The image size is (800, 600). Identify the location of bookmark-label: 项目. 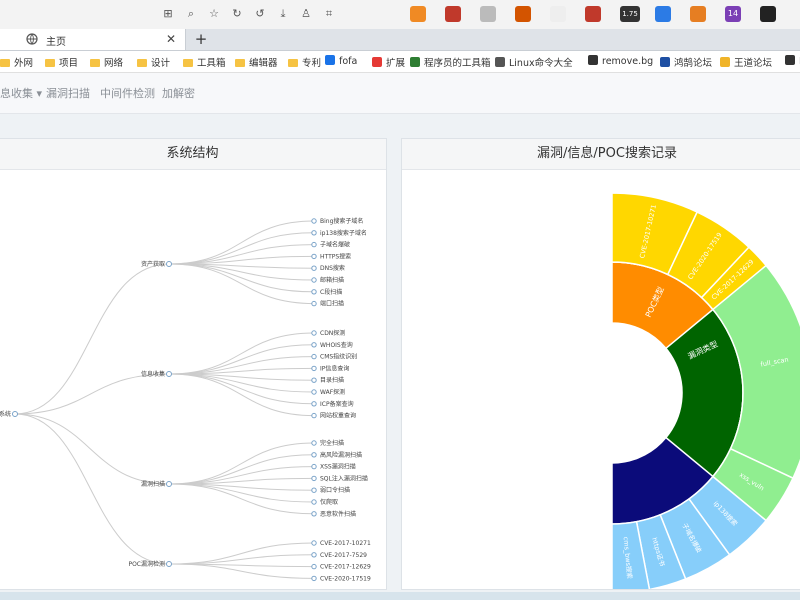
(69, 63).